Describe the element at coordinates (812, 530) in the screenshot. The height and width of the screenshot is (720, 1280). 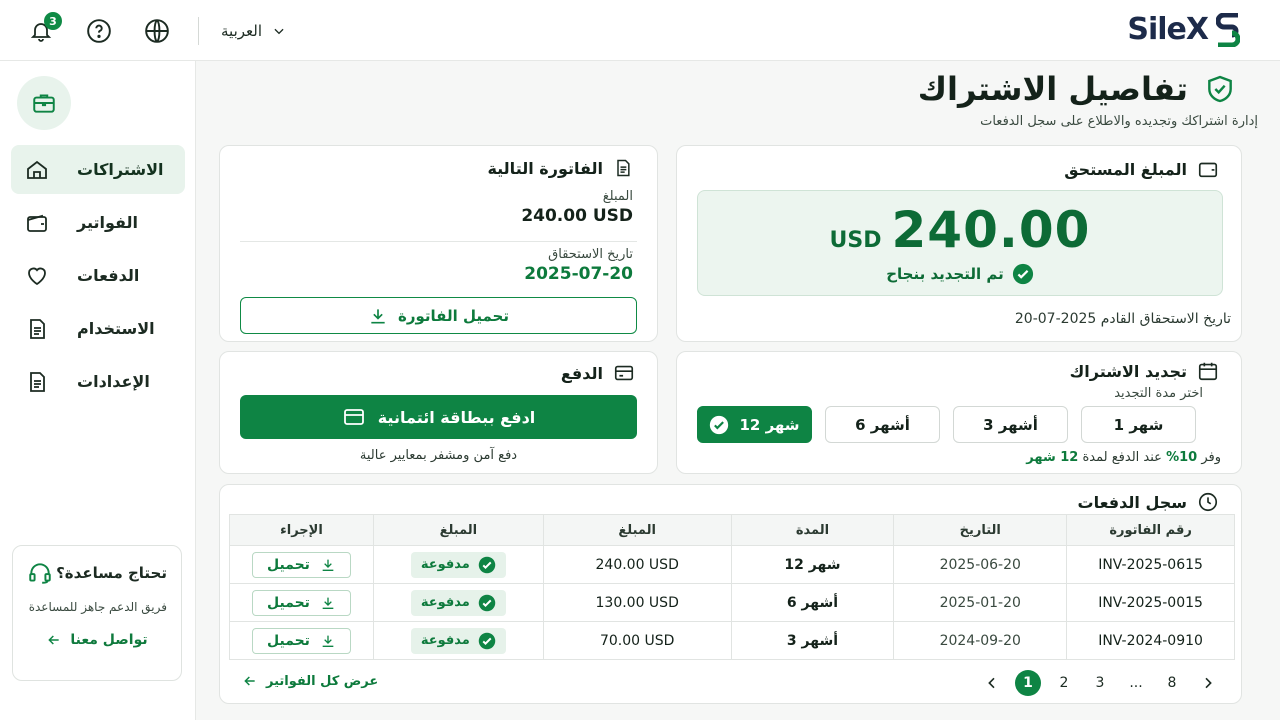
I see `column-header: المدة` at that location.